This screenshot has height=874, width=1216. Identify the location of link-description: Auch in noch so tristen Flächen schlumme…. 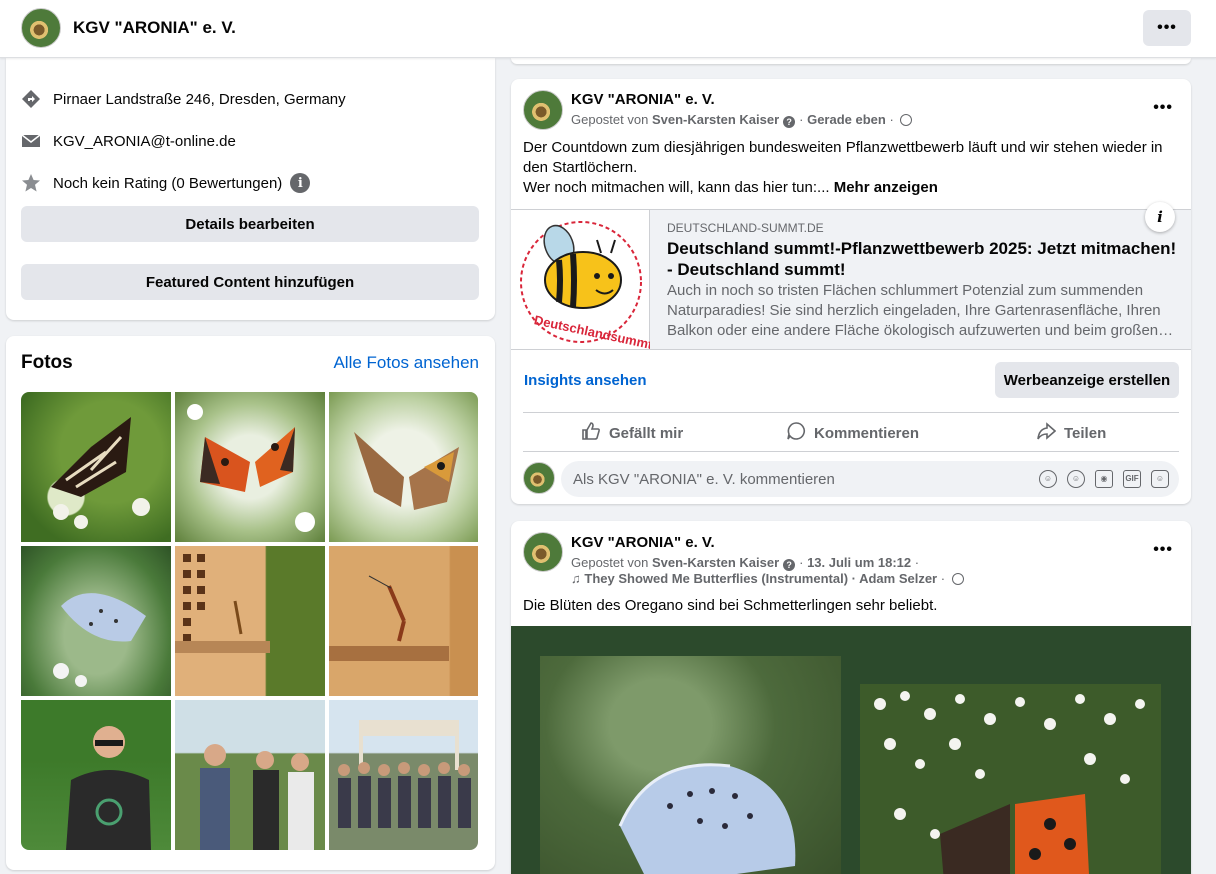
(920, 310).